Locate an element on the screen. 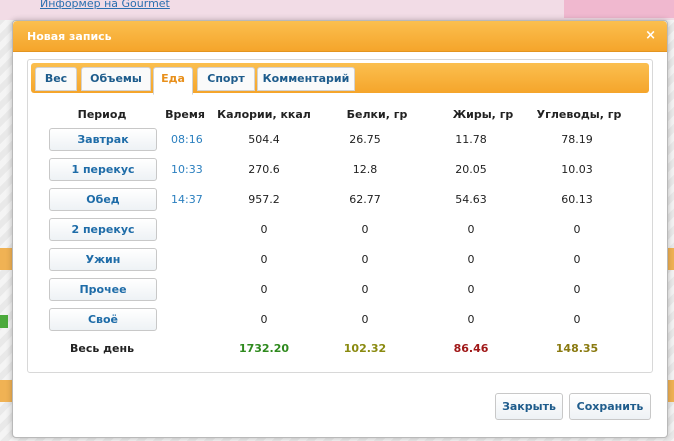 This screenshot has width=674, height=441. period-button-dinner: Ужин is located at coordinates (103, 259).